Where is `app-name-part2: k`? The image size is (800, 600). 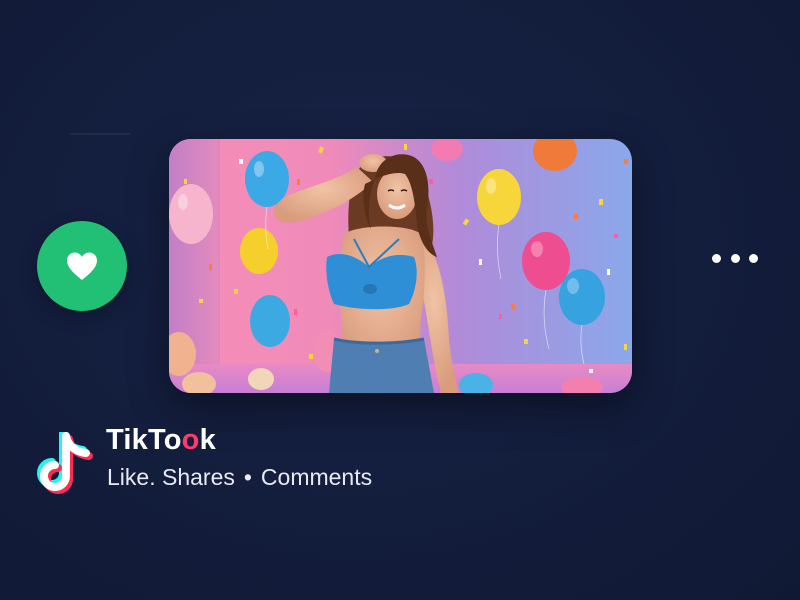 app-name-part2: k is located at coordinates (207, 440).